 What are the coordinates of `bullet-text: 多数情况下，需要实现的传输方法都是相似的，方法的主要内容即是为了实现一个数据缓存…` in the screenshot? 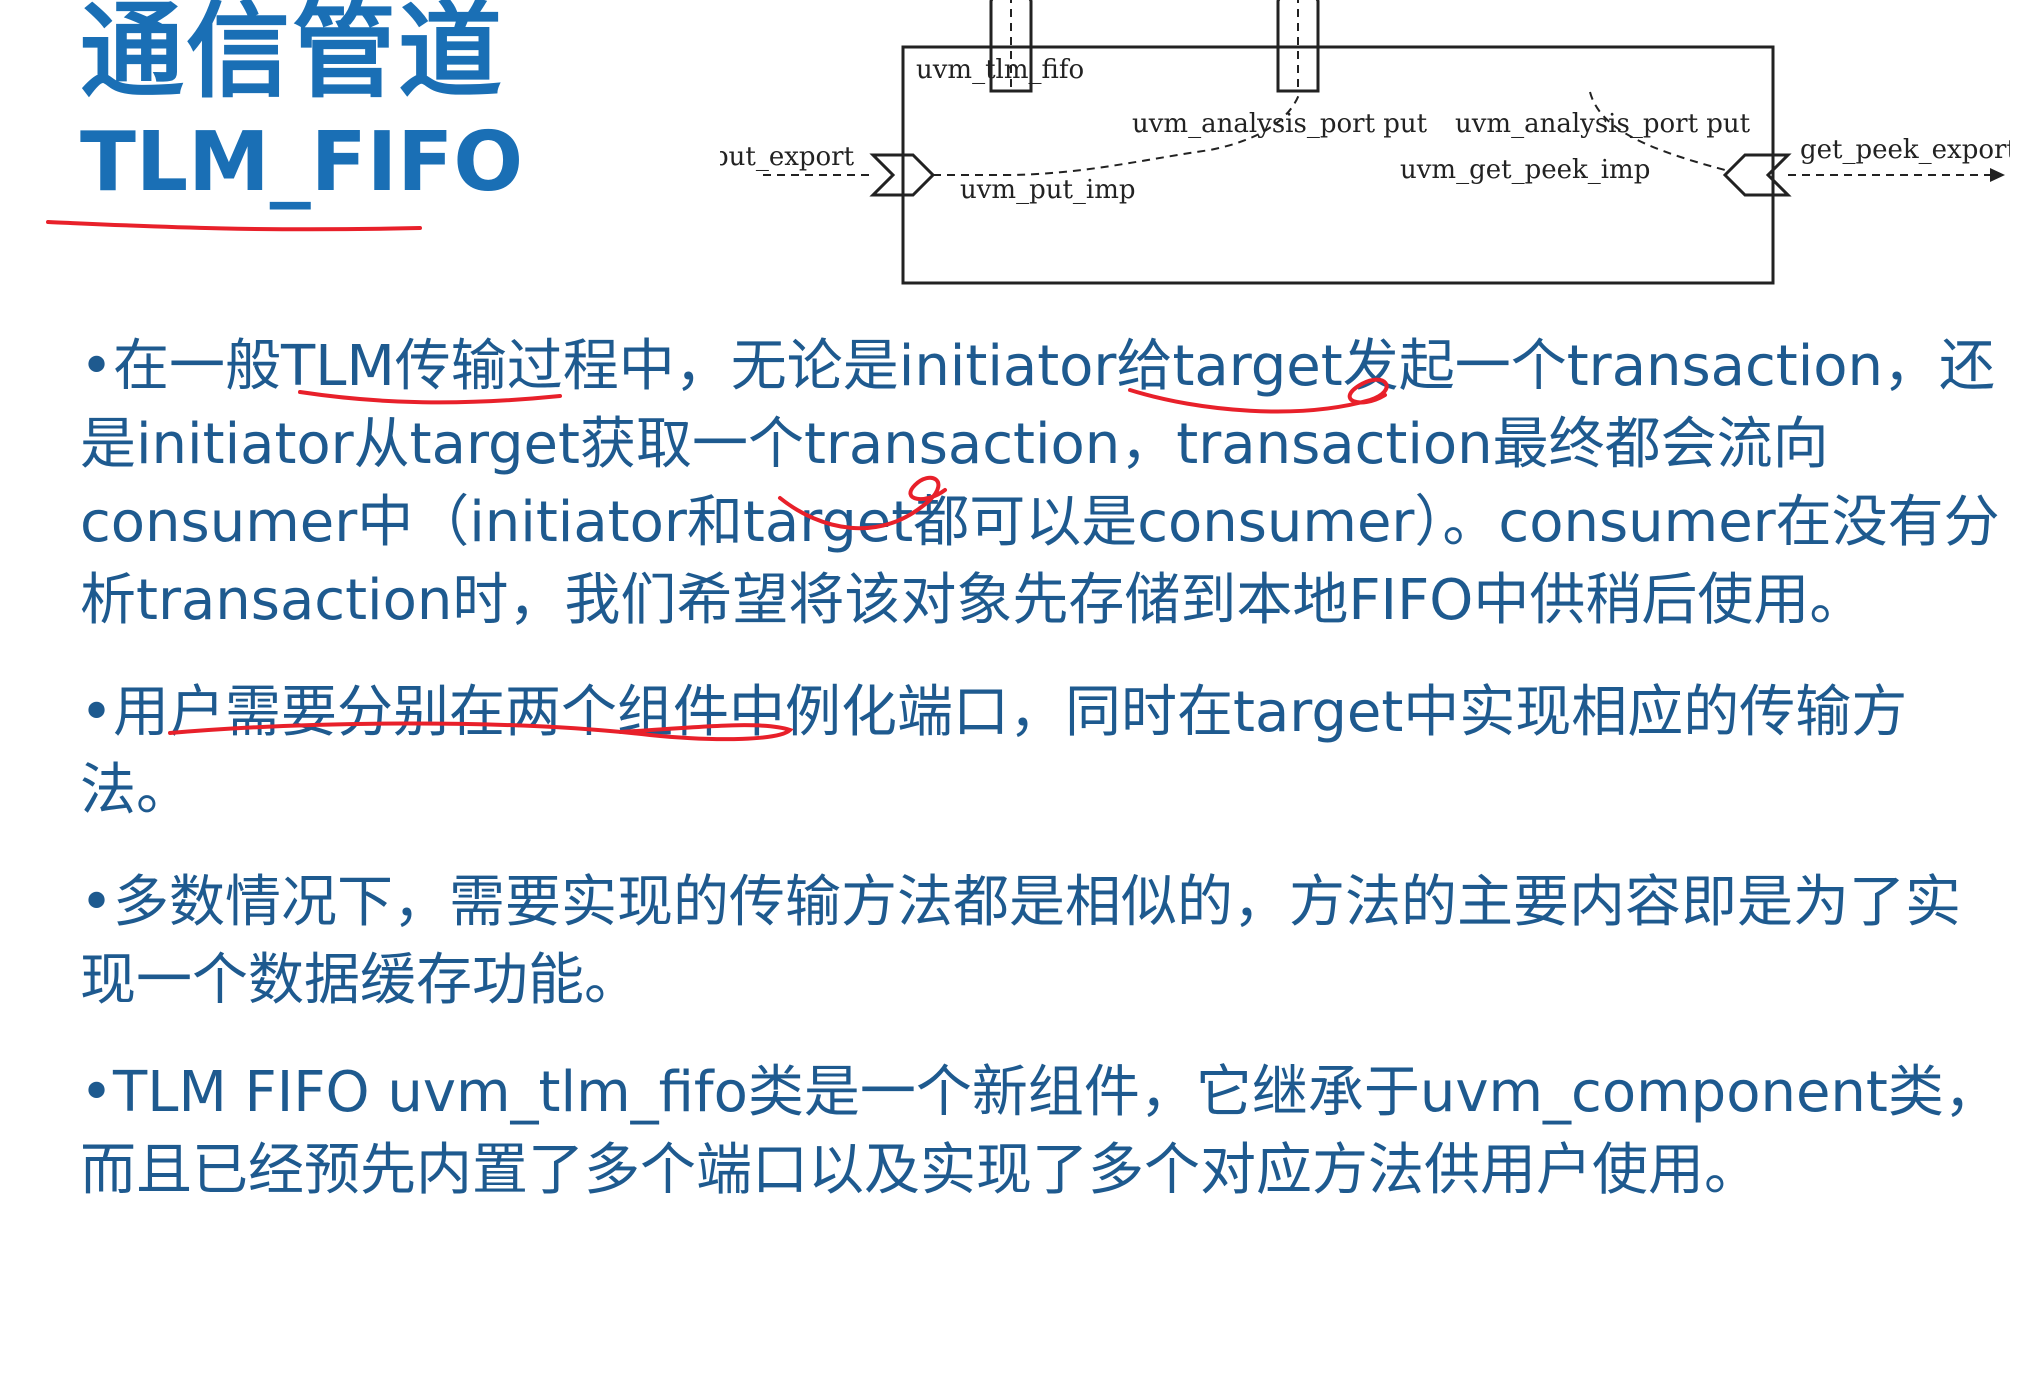 It's located at (1021, 941).